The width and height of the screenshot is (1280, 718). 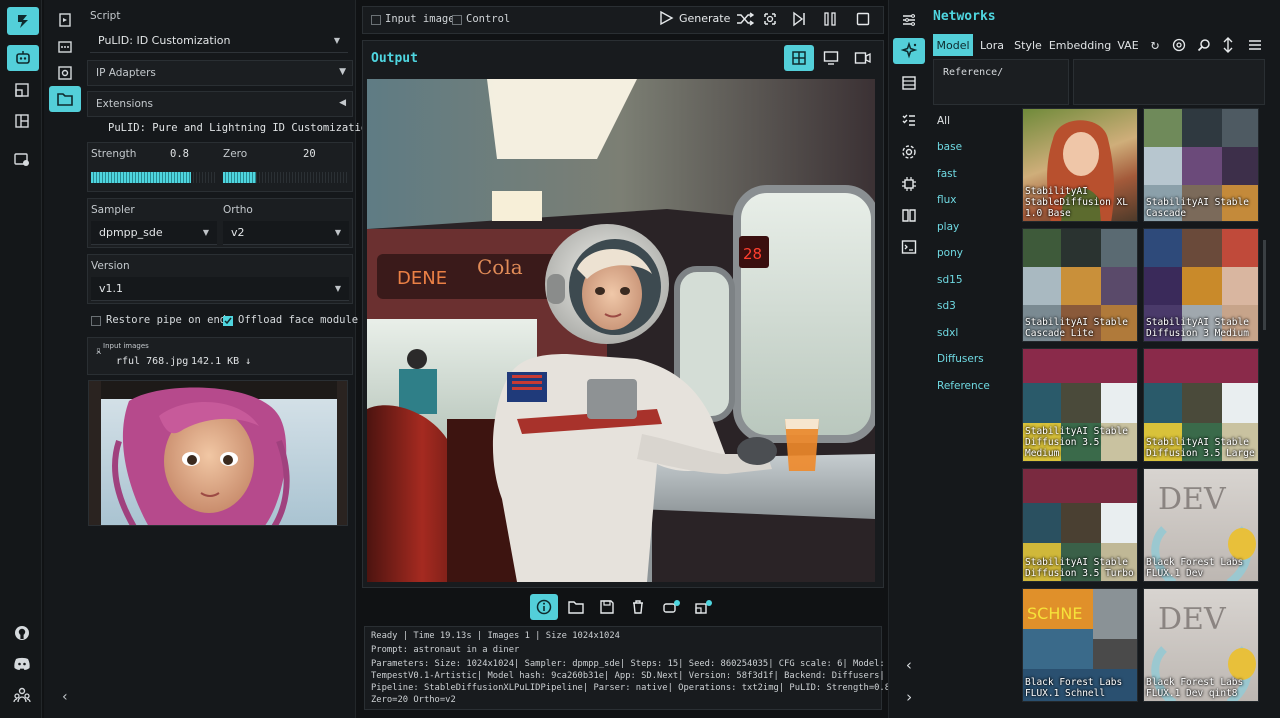 I want to click on tab-vae: VAE, so click(x=1128, y=45).